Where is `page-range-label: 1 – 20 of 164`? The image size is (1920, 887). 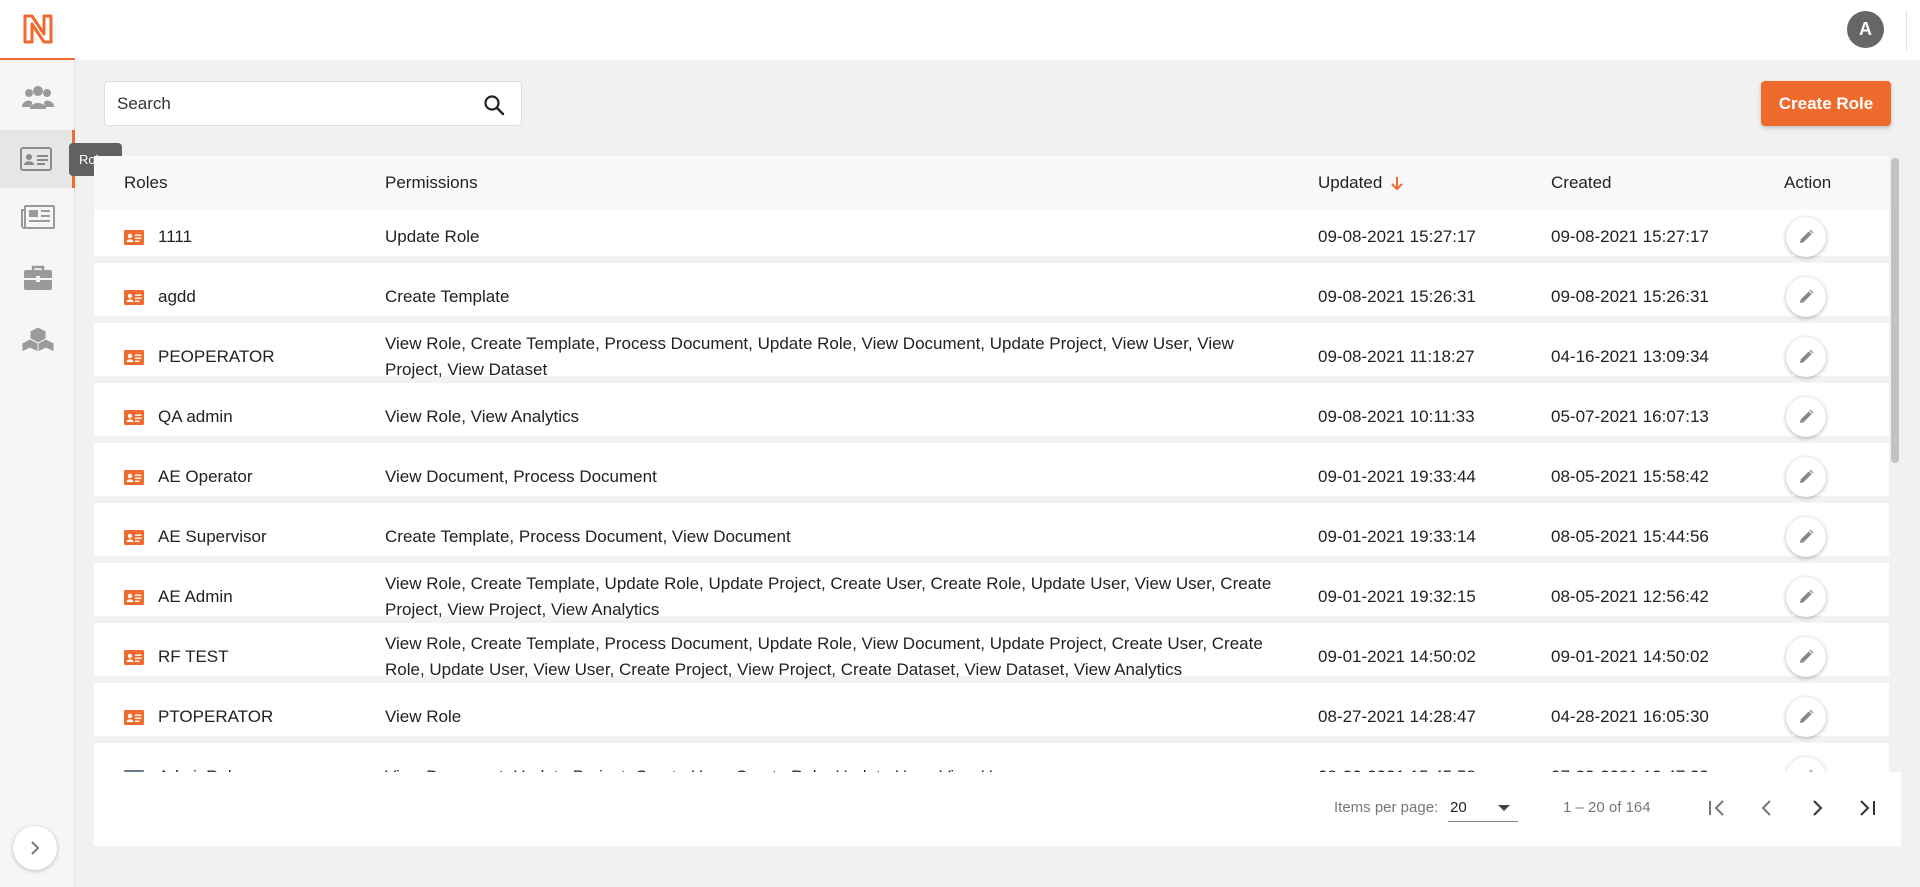
page-range-label: 1 – 20 of 164 is located at coordinates (1607, 807).